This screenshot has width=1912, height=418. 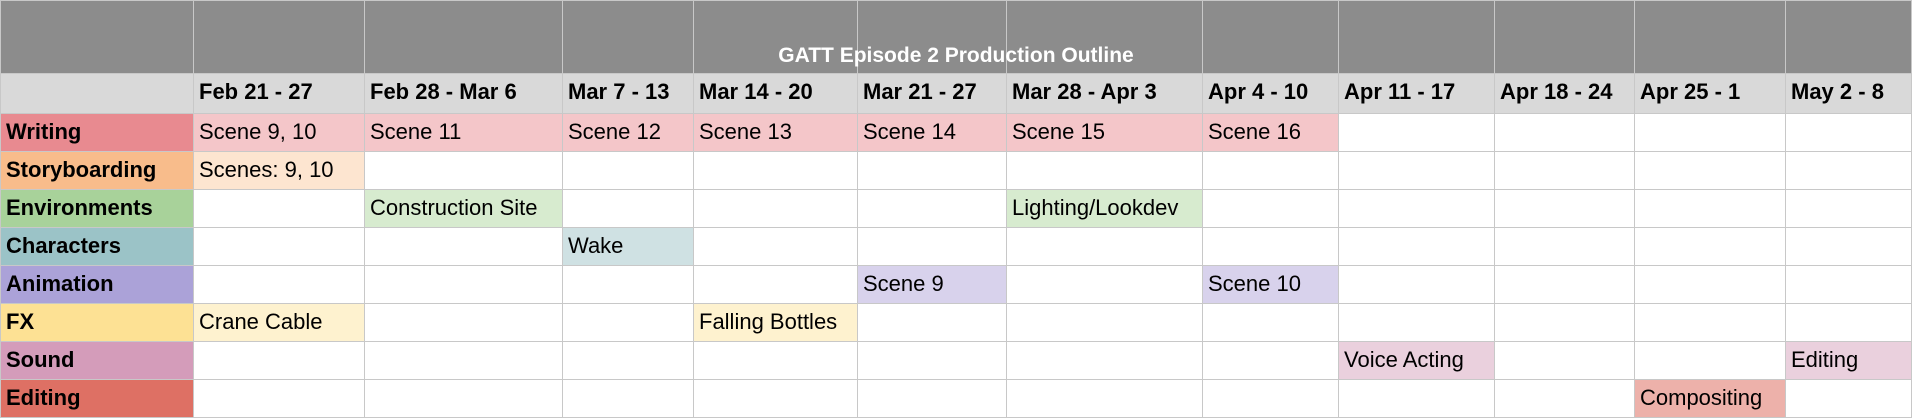 What do you see at coordinates (1564, 93) in the screenshot?
I see `week-header-cell: Apr 18 - 24` at bounding box center [1564, 93].